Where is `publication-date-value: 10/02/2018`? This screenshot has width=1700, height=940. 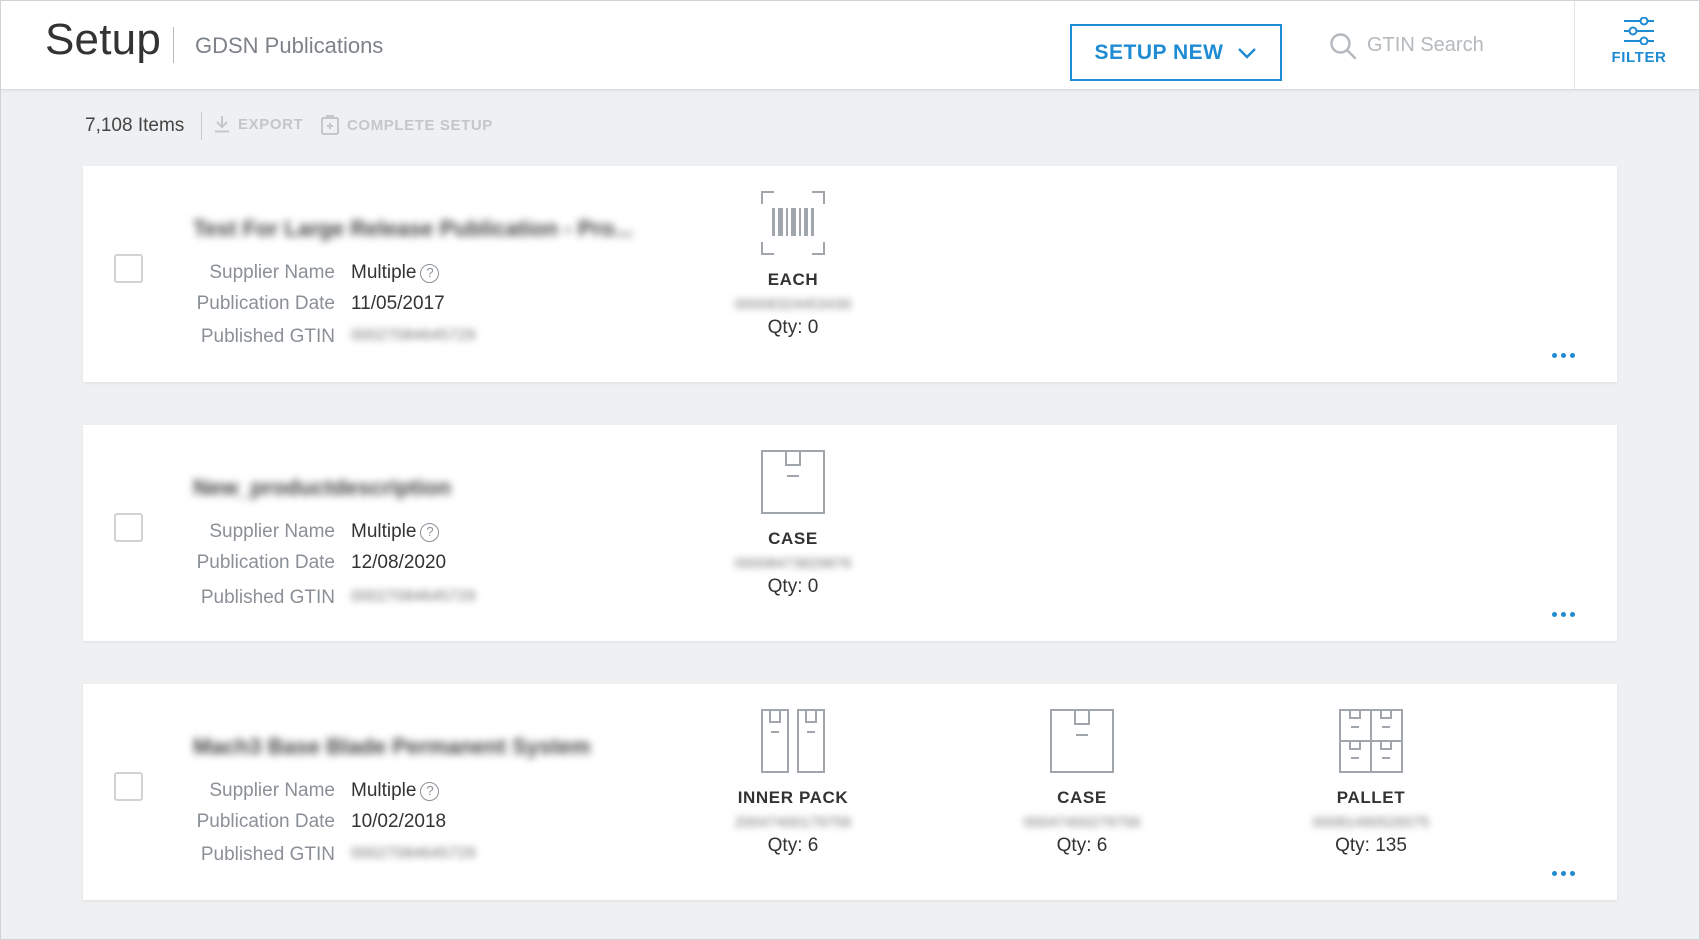 publication-date-value: 10/02/2018 is located at coordinates (399, 821).